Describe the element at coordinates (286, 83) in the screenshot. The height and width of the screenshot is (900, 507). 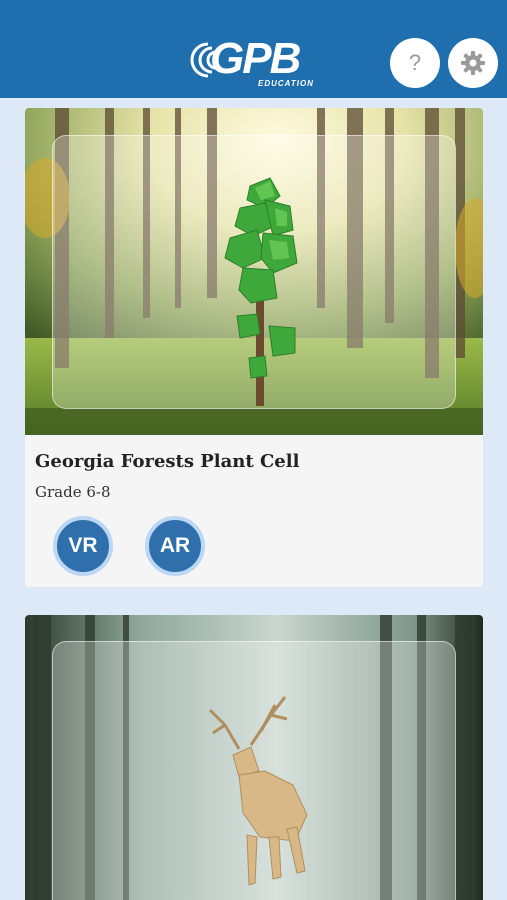
I see `logo-subtext: EDUCATION` at that location.